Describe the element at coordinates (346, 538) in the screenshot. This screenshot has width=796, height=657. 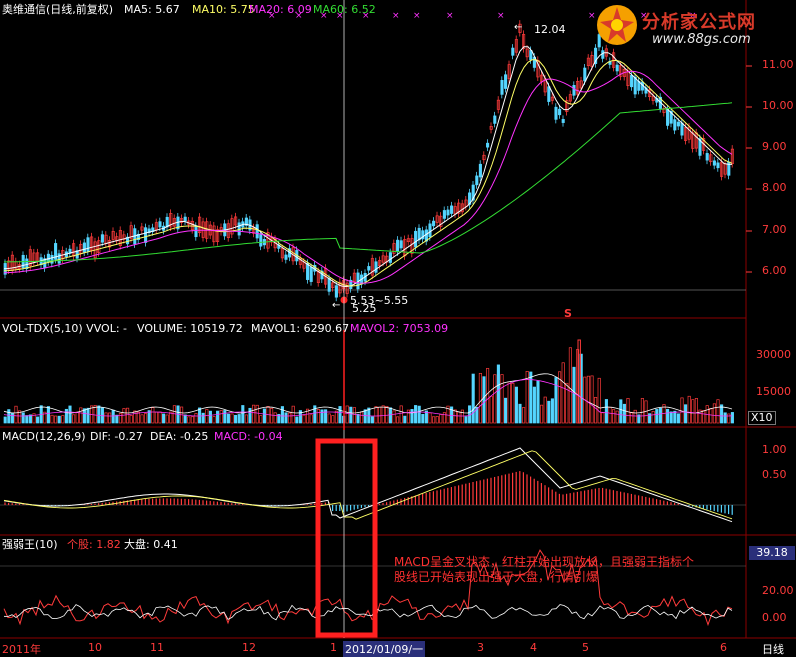
I see `highlight-box` at that location.